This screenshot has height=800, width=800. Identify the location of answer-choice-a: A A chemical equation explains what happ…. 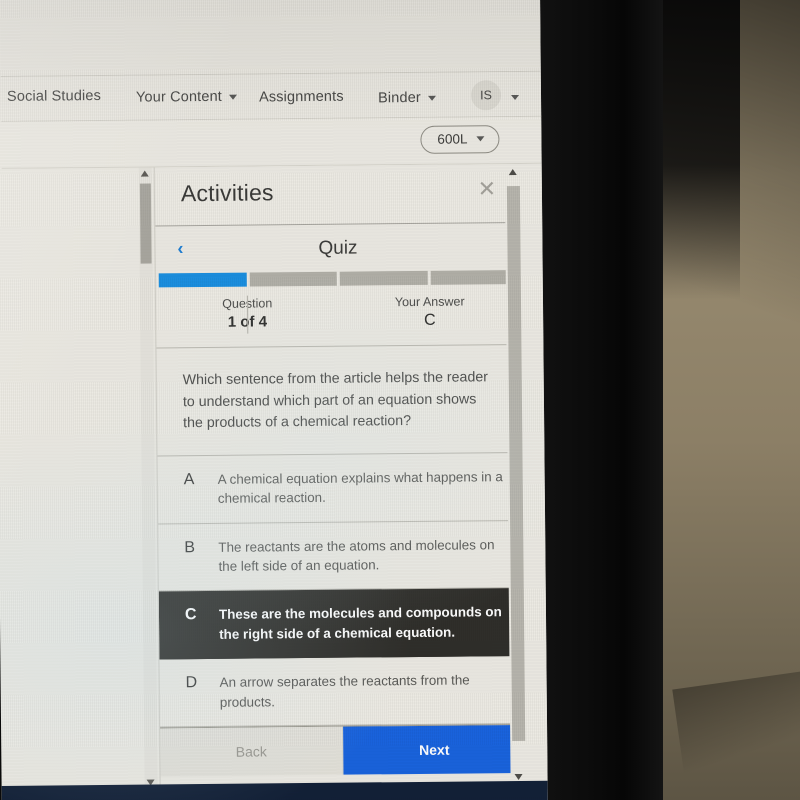
(340, 488).